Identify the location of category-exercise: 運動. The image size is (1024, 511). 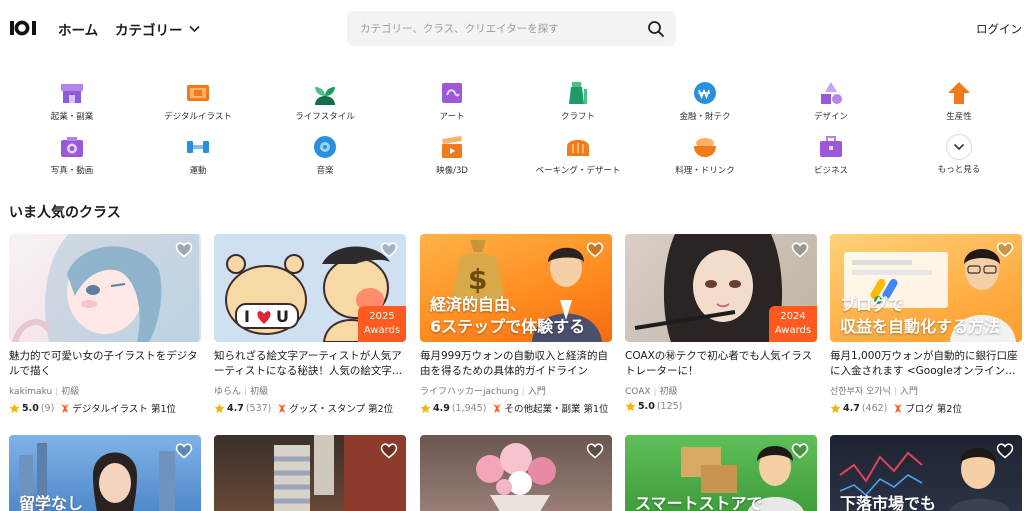
(198, 154).